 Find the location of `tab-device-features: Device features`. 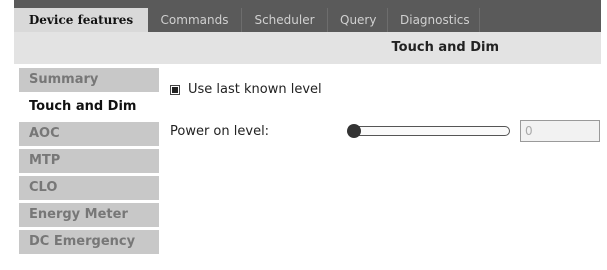

tab-device-features: Device features is located at coordinates (81, 21).